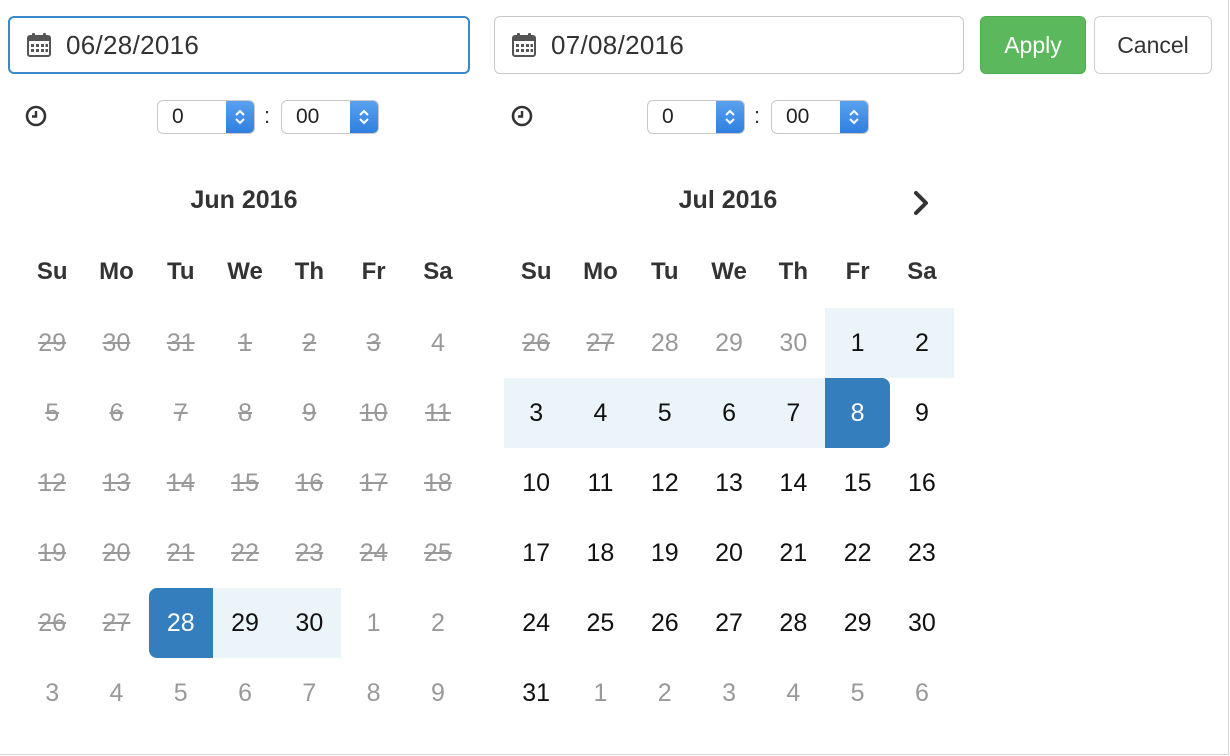 The height and width of the screenshot is (756, 1230). I want to click on day-cell: 14, so click(793, 483).